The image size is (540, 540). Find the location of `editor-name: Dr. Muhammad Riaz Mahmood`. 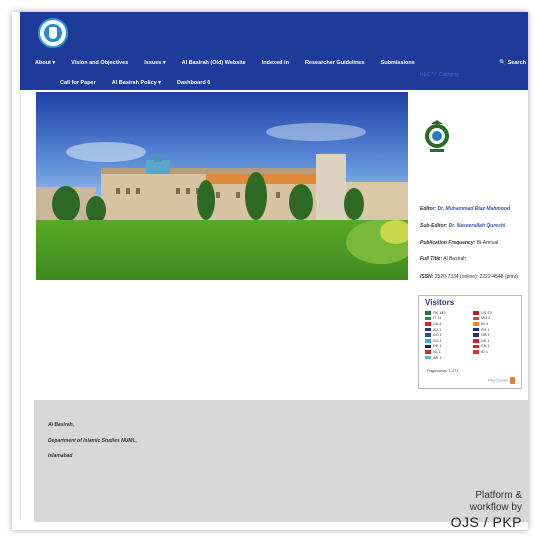

editor-name: Dr. Muhammad Riaz Mahmood is located at coordinates (474, 209).